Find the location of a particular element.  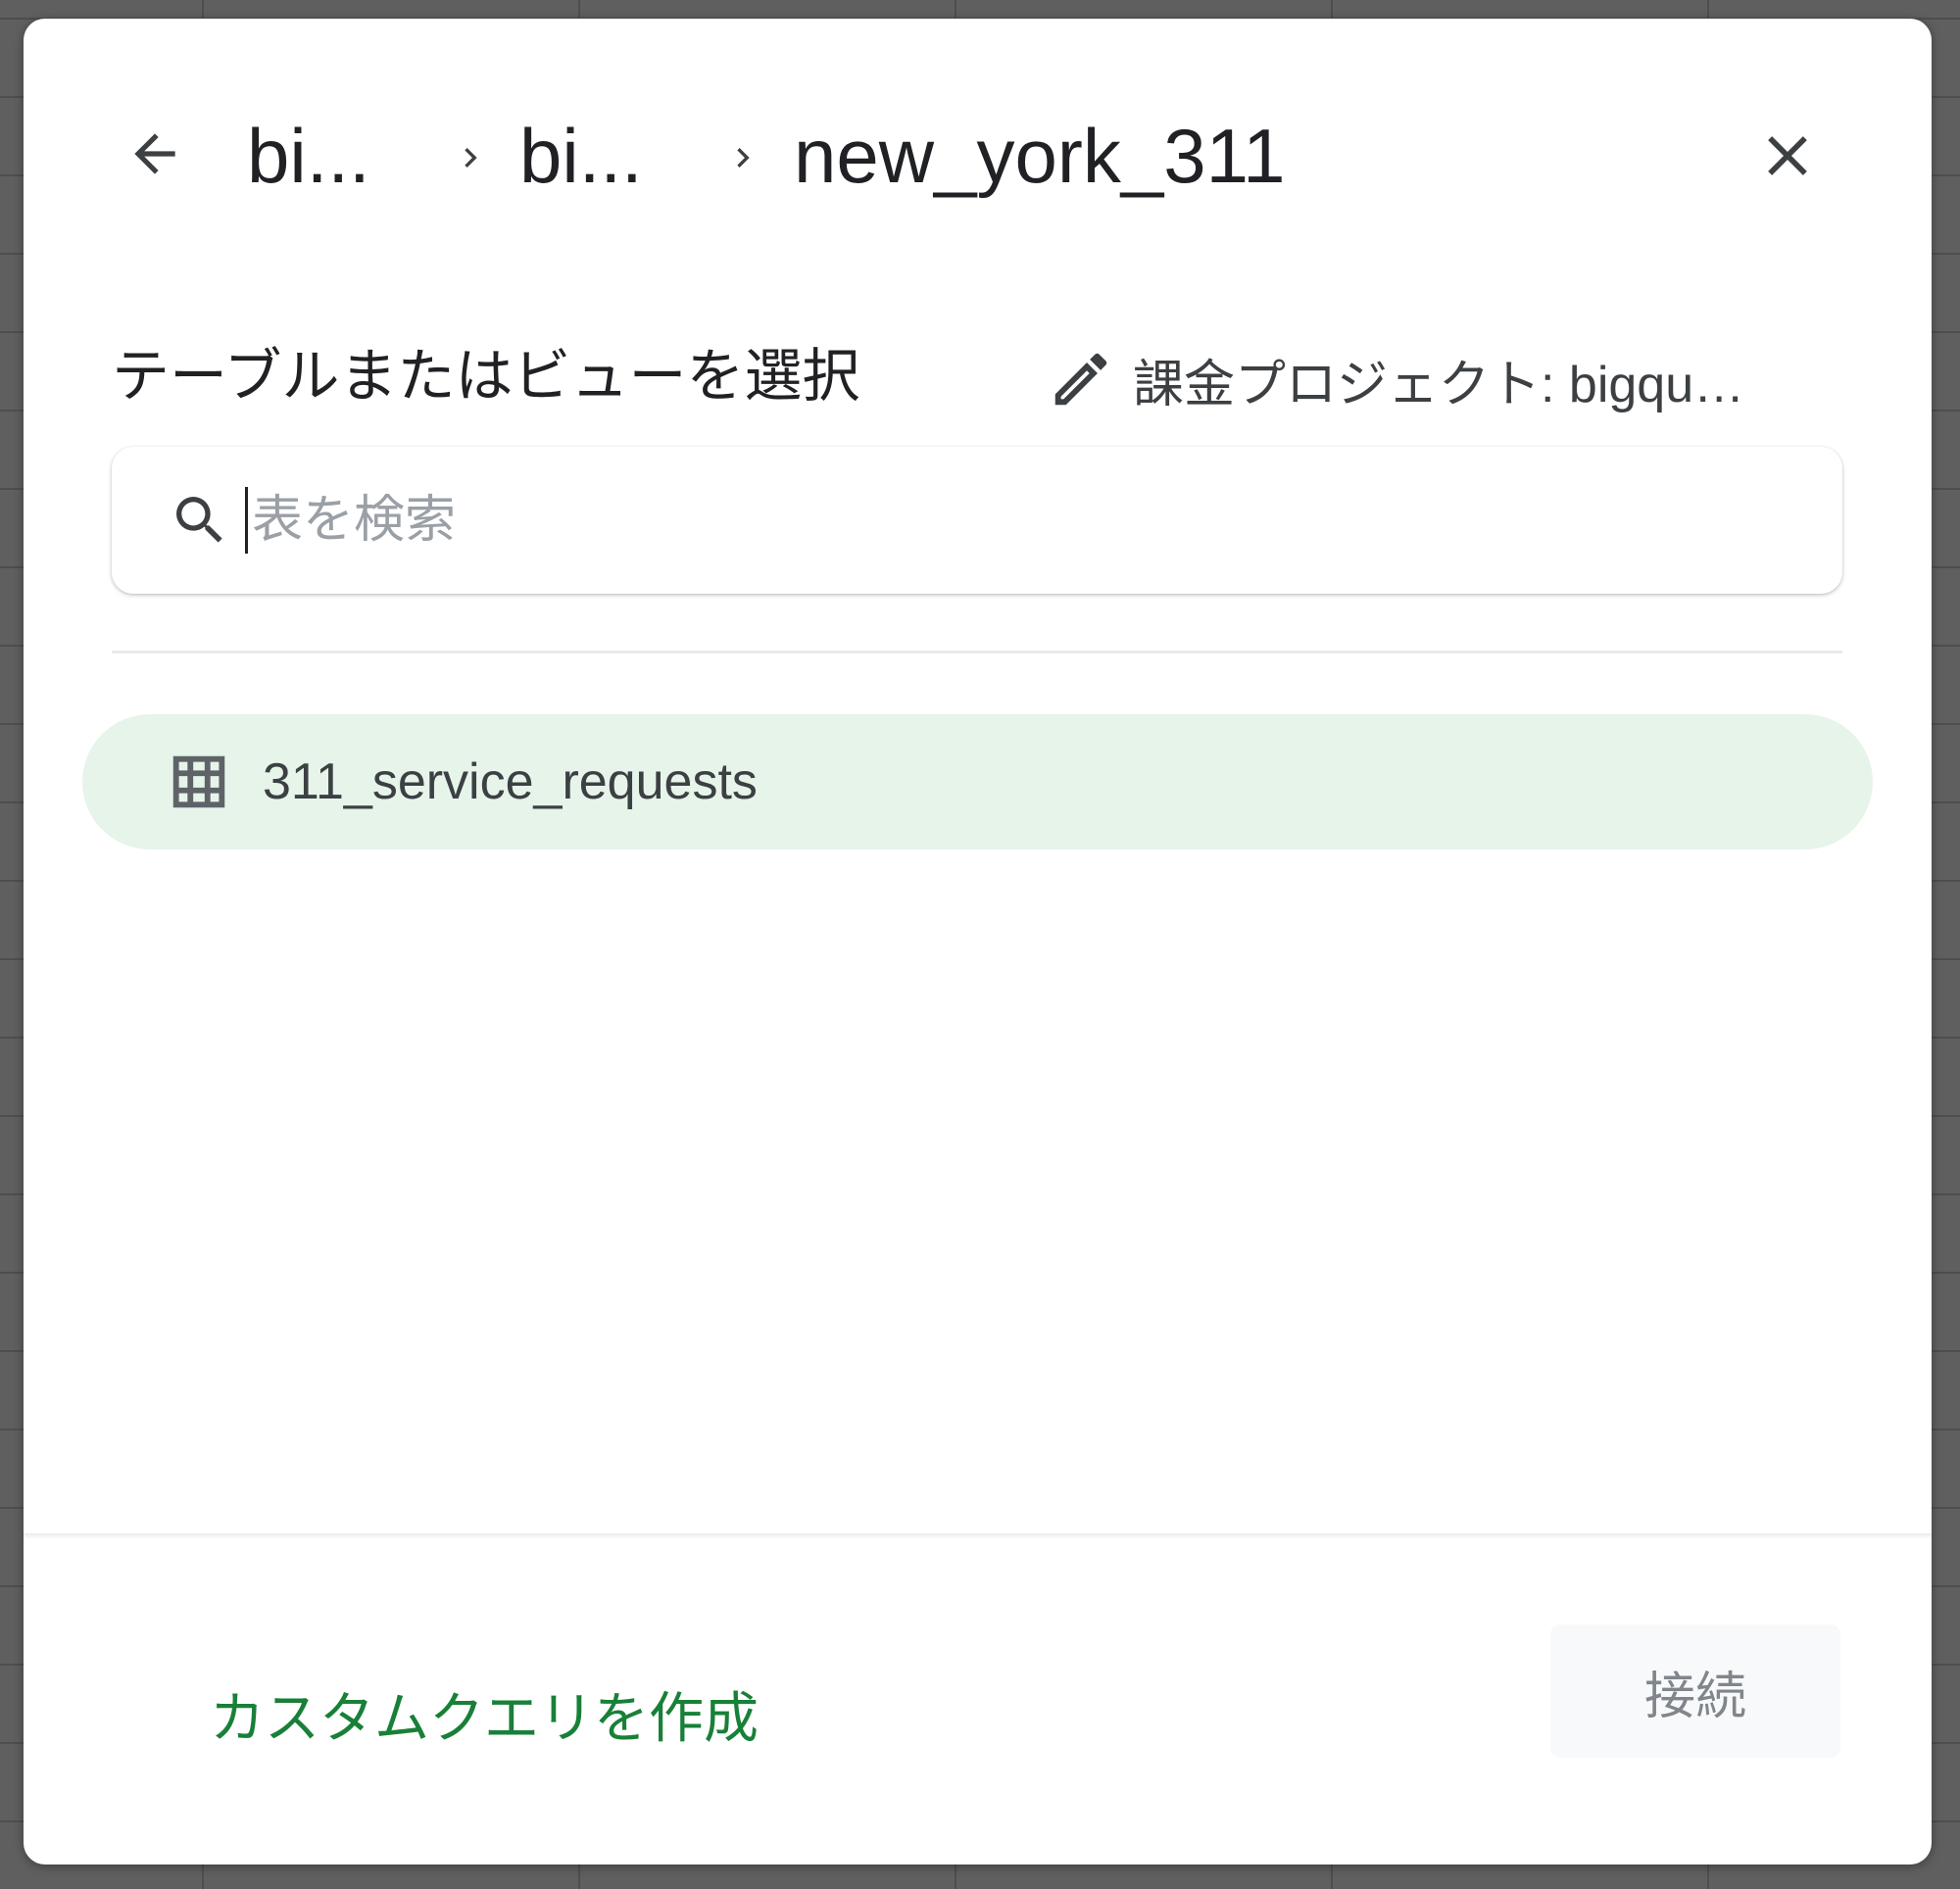

divider is located at coordinates (977, 652).